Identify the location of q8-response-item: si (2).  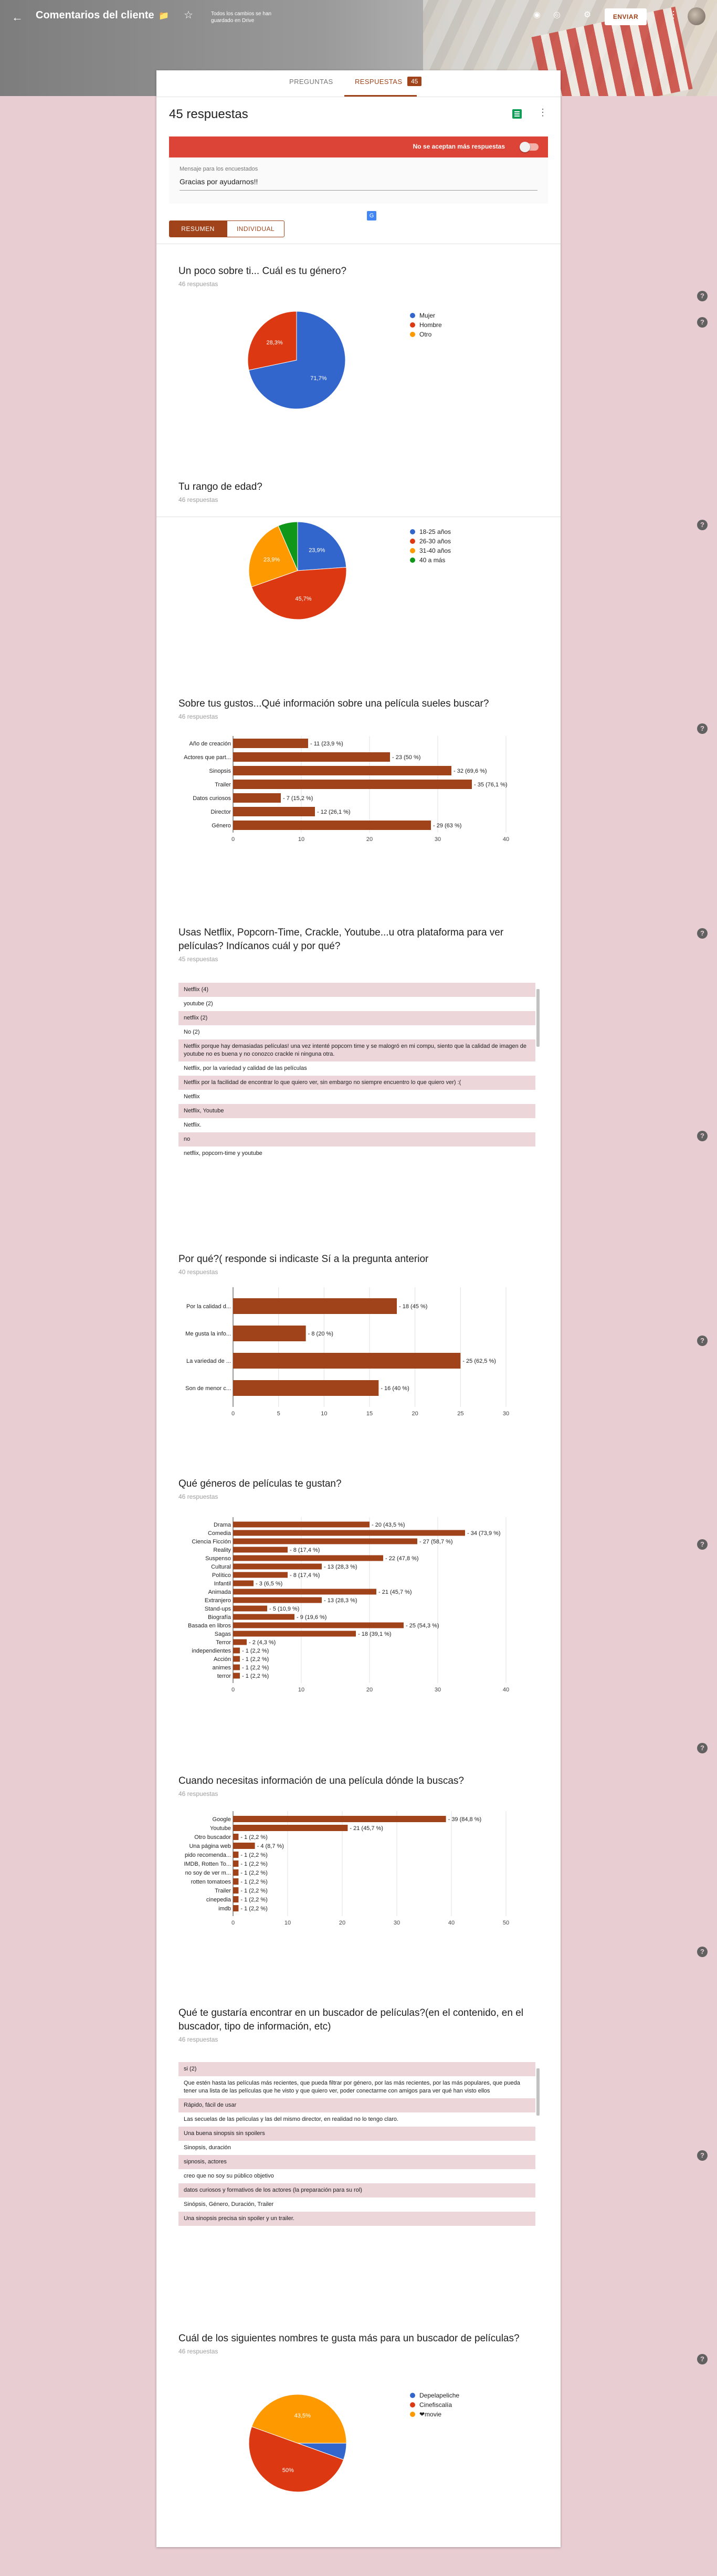
(357, 2069).